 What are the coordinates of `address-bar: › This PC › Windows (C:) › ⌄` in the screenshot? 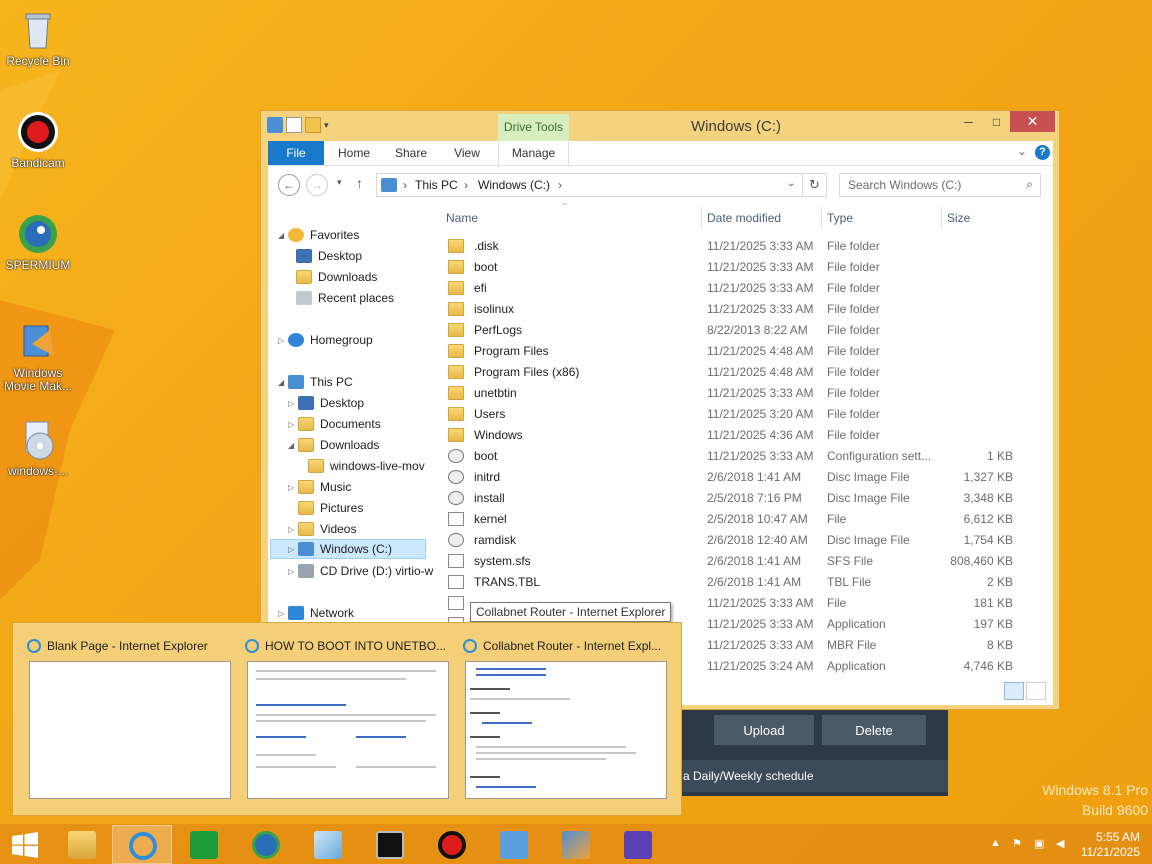 It's located at (589, 185).